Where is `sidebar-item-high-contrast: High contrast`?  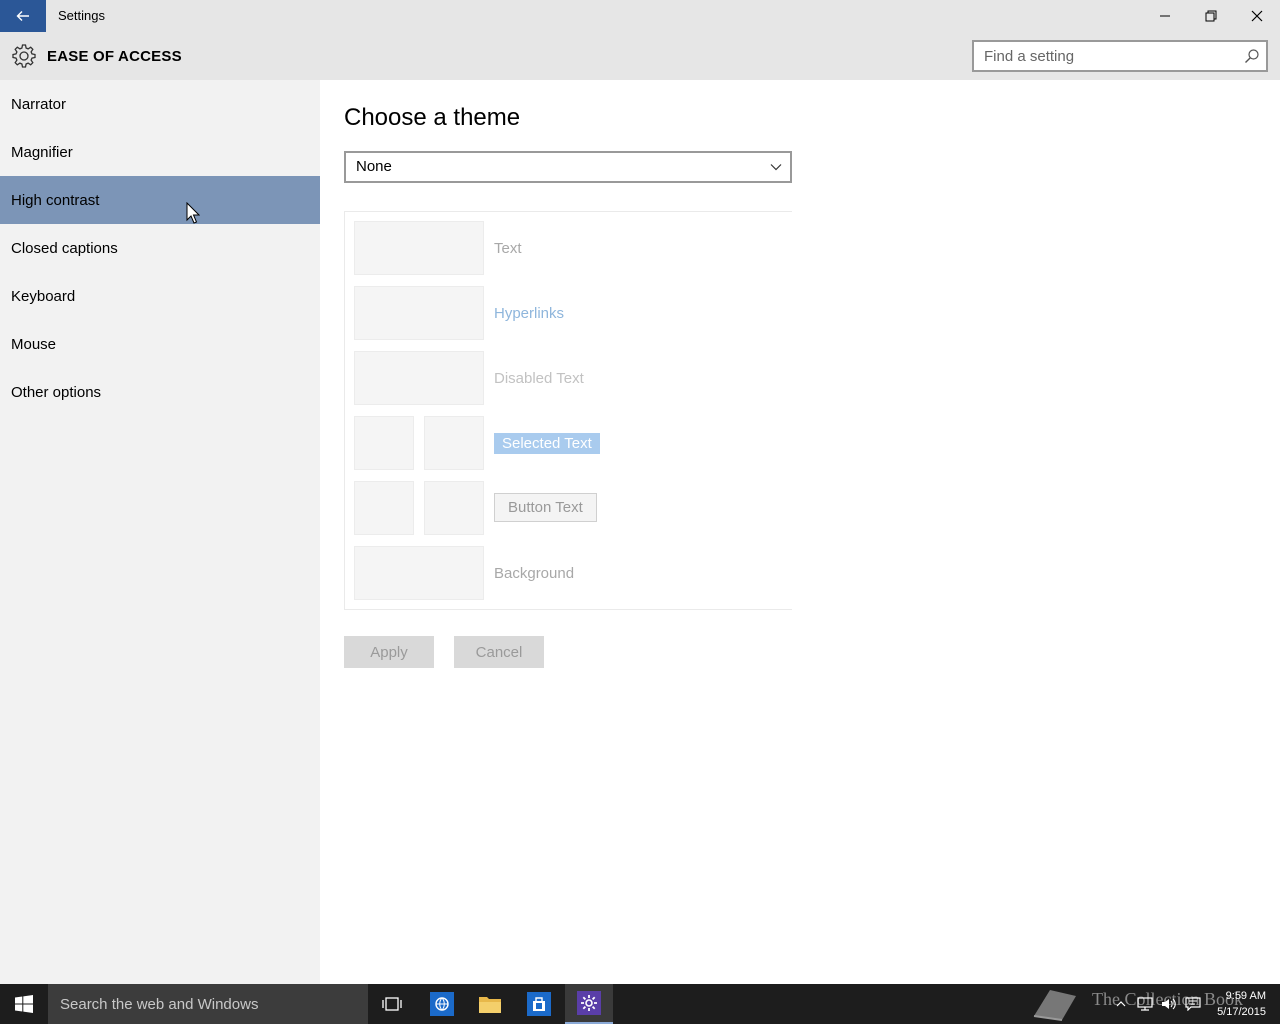 sidebar-item-high-contrast: High contrast is located at coordinates (160, 200).